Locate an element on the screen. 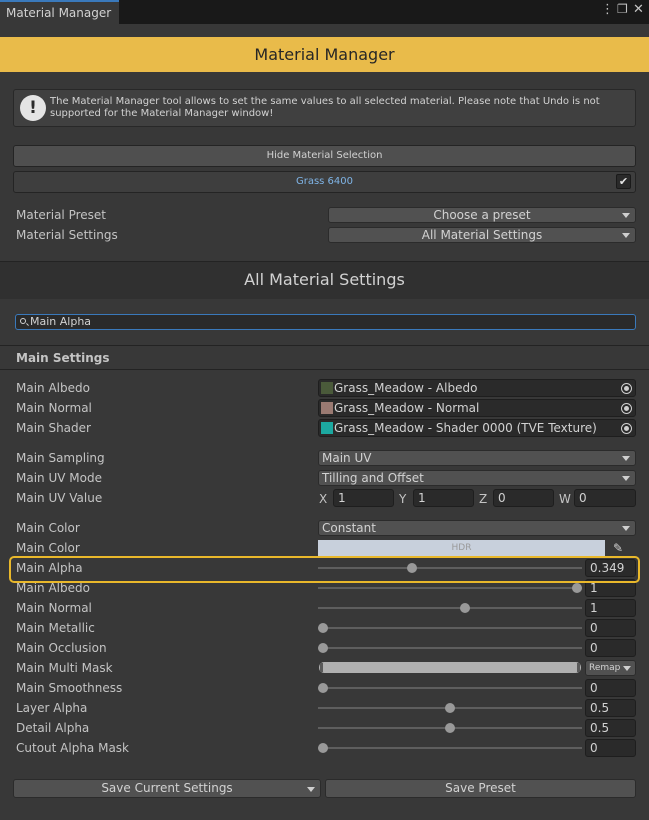  main-albedo-value: Grass_Meadow - Albedo is located at coordinates (406, 388).